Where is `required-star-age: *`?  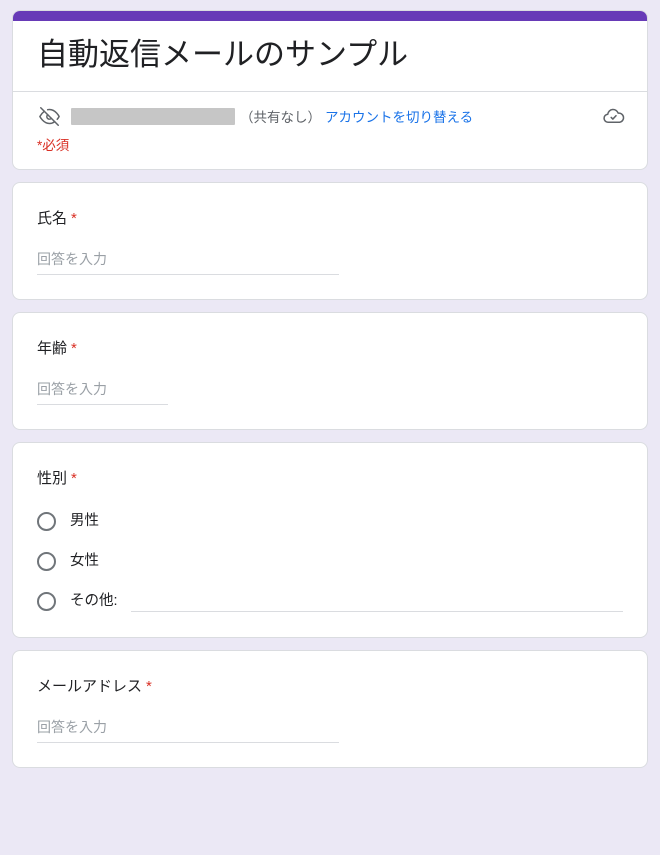
required-star-age: * is located at coordinates (74, 348).